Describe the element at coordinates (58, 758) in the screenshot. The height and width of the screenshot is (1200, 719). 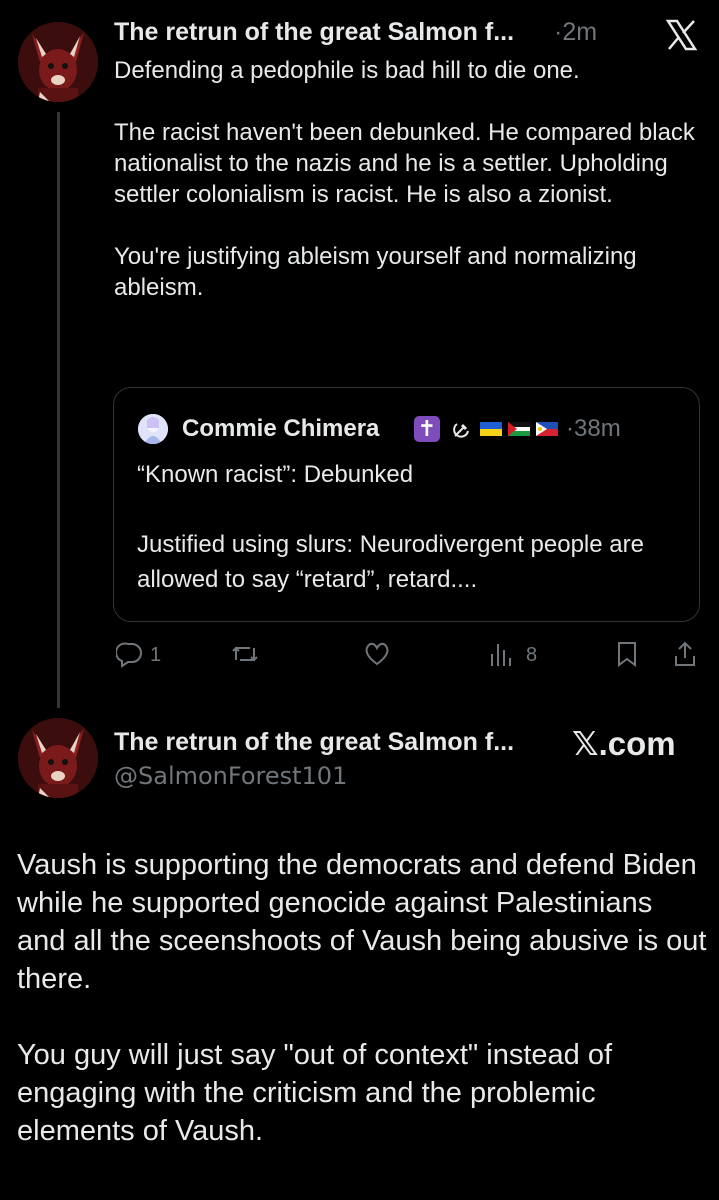
I see `card-avatar` at that location.